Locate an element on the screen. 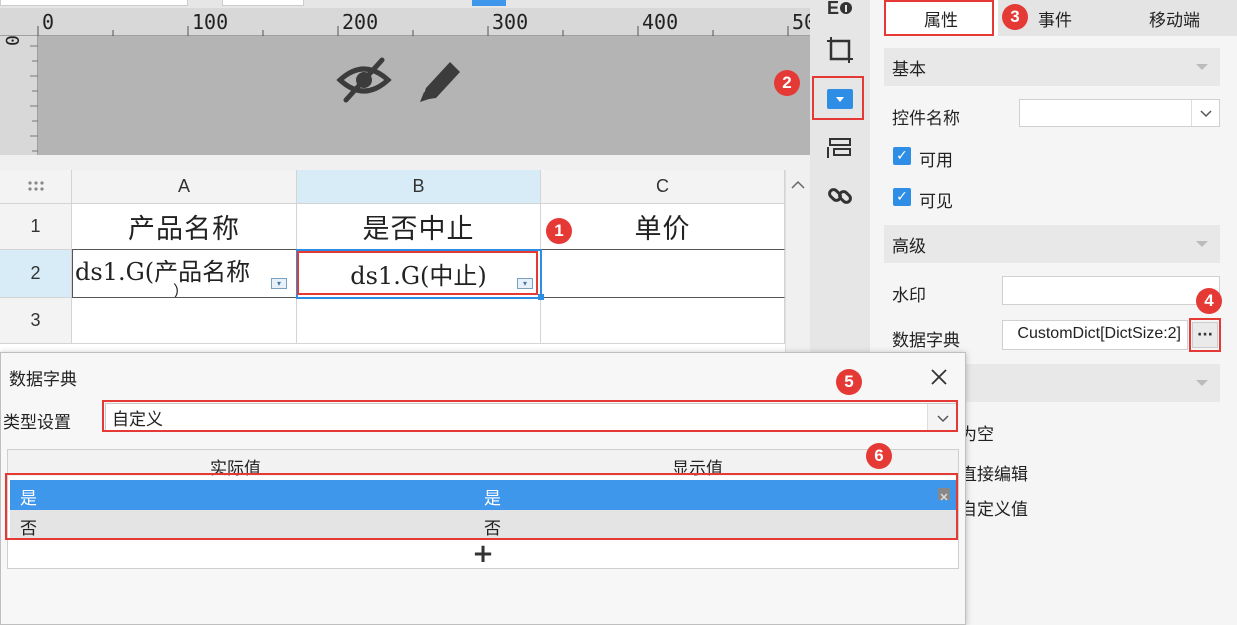 Image resolution: width=1237 pixels, height=625 pixels. data-dict-label: 数据字典 is located at coordinates (926, 341).